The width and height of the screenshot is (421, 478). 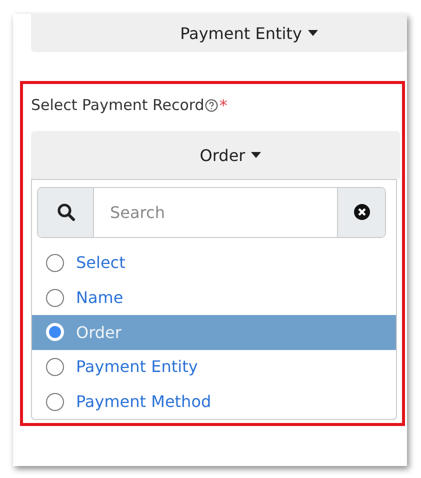 I want to click on payment-entity-dropdown: Payment Entity, so click(x=219, y=33).